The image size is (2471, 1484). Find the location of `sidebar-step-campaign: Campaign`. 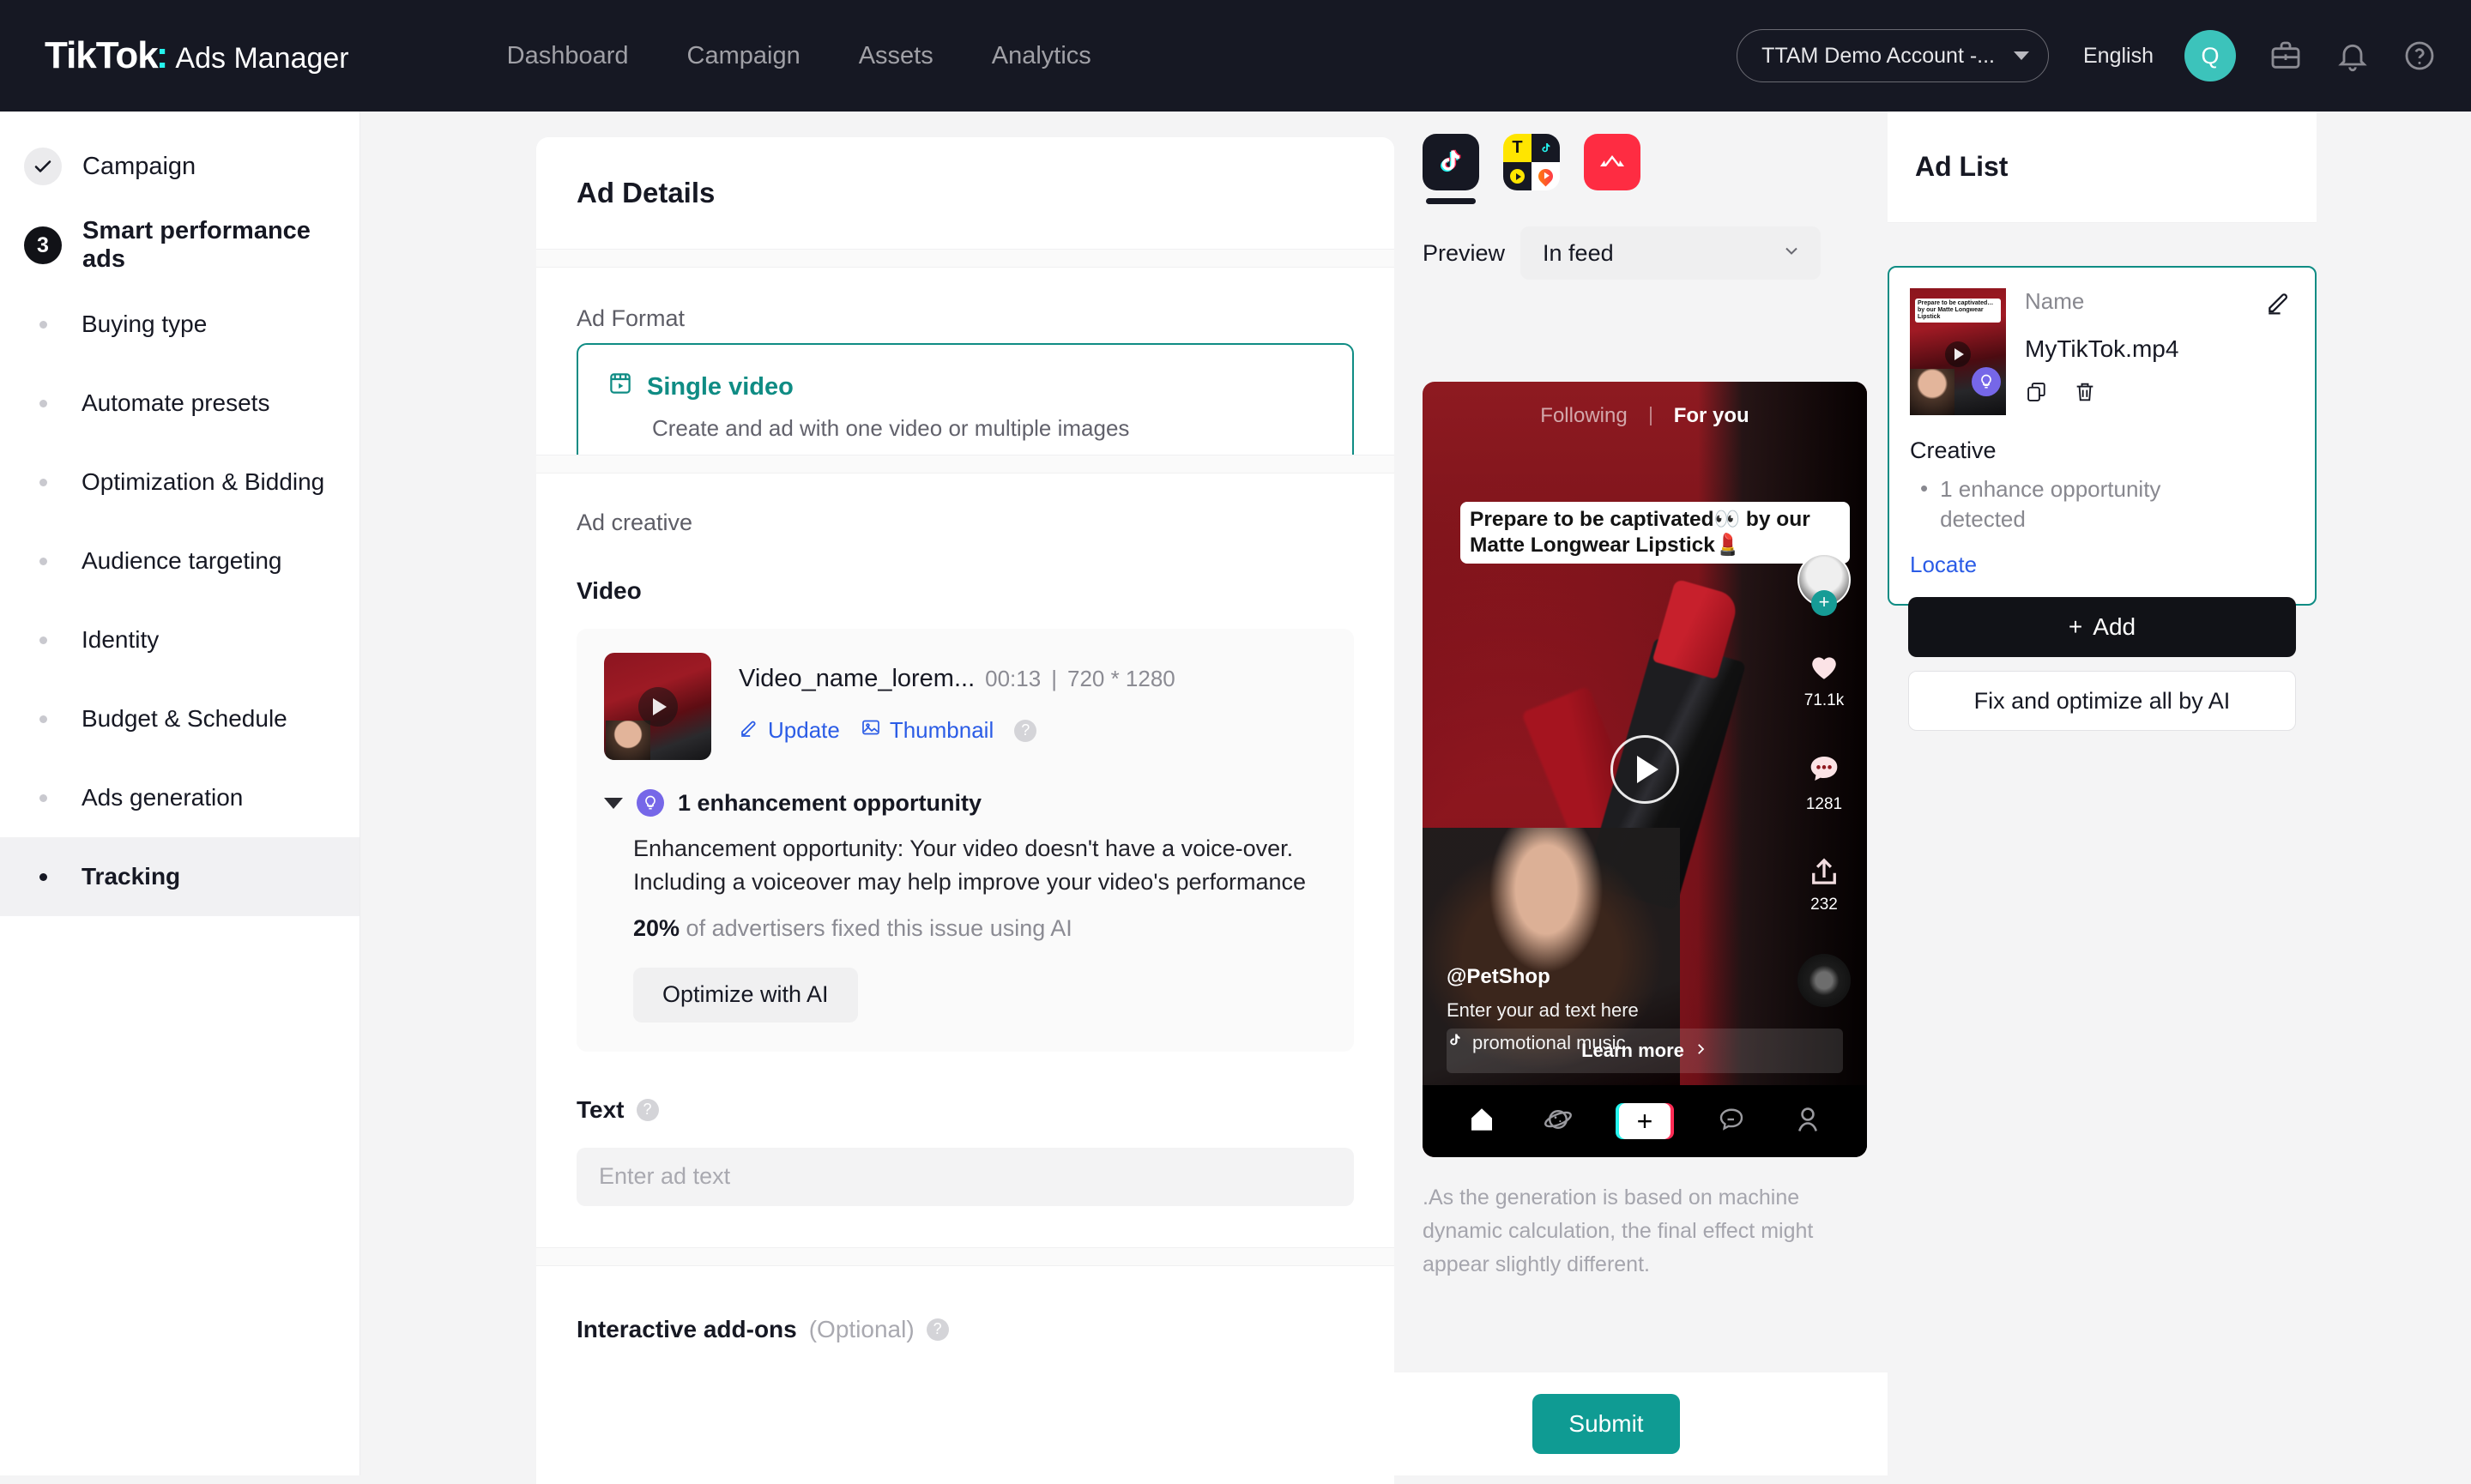

sidebar-step-campaign: Campaign is located at coordinates (179, 166).